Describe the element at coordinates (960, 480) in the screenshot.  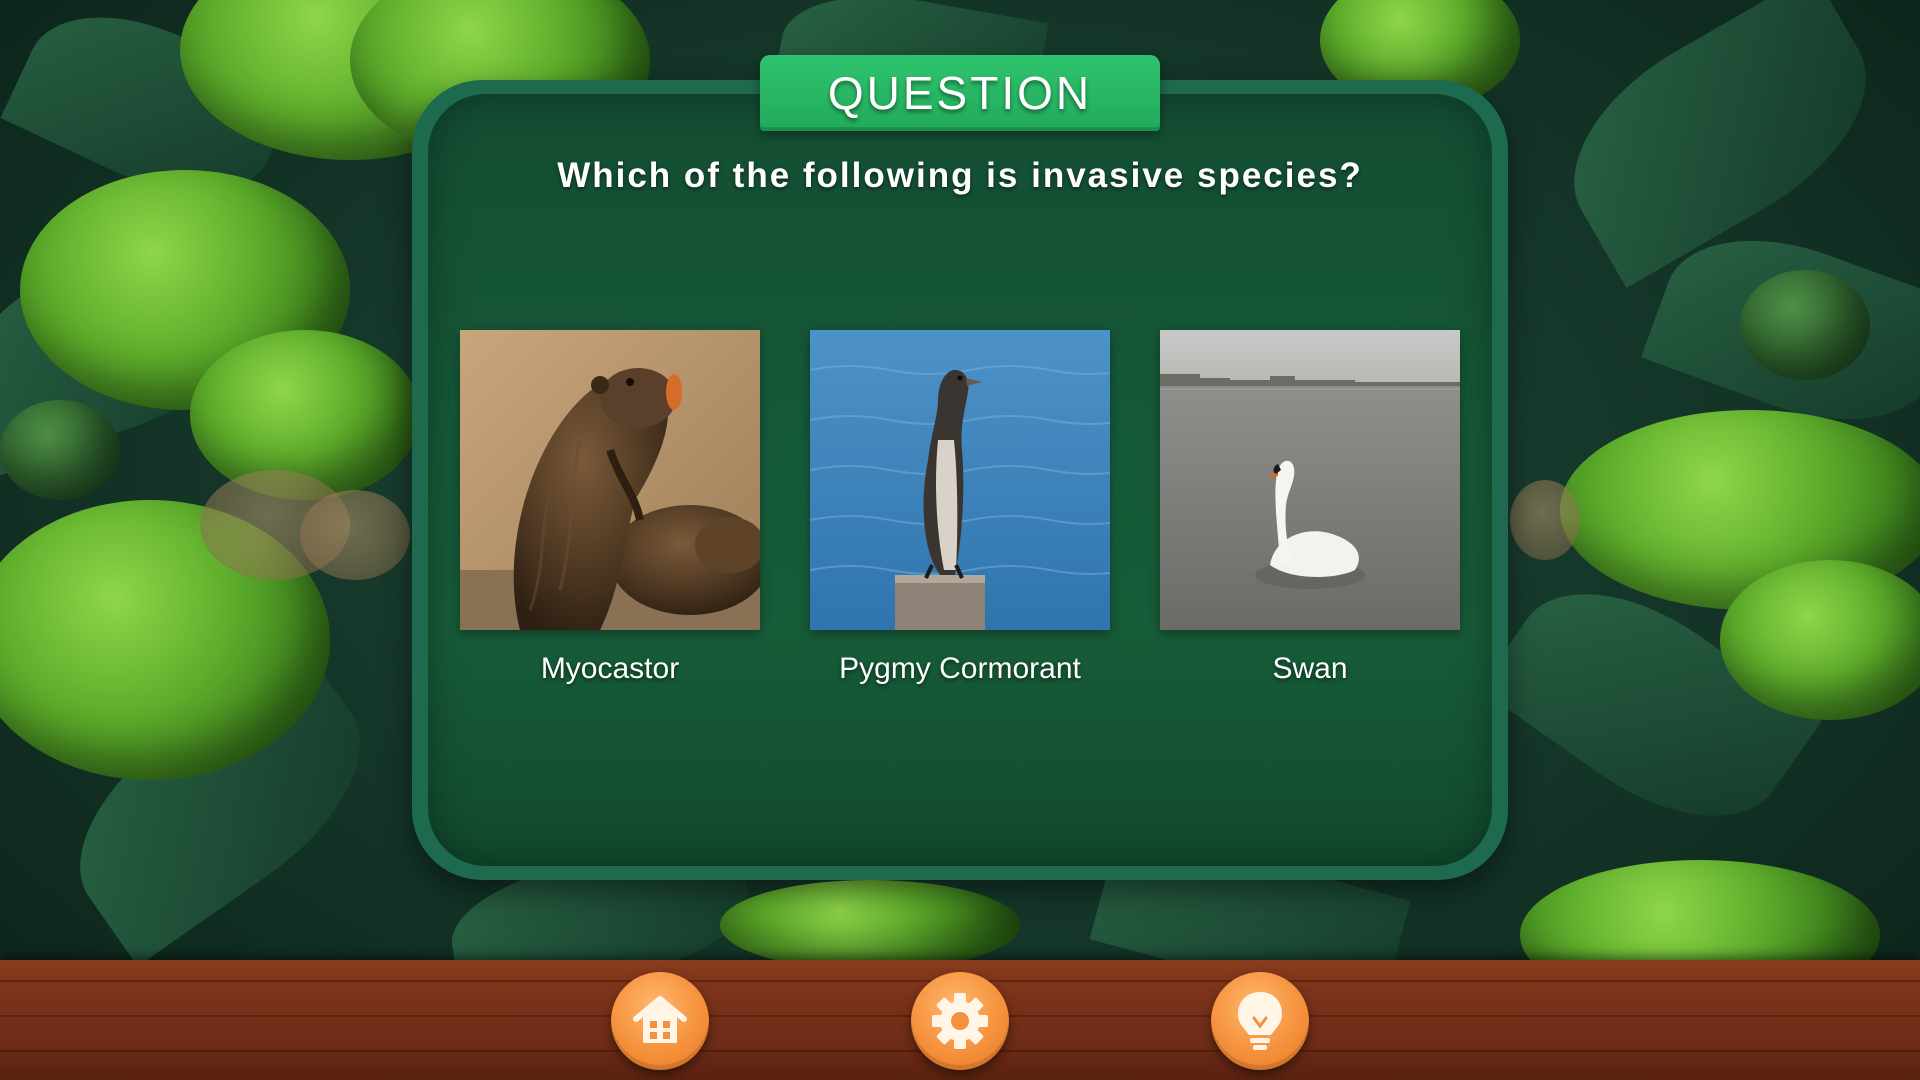
I see `cormorant-photo` at that location.